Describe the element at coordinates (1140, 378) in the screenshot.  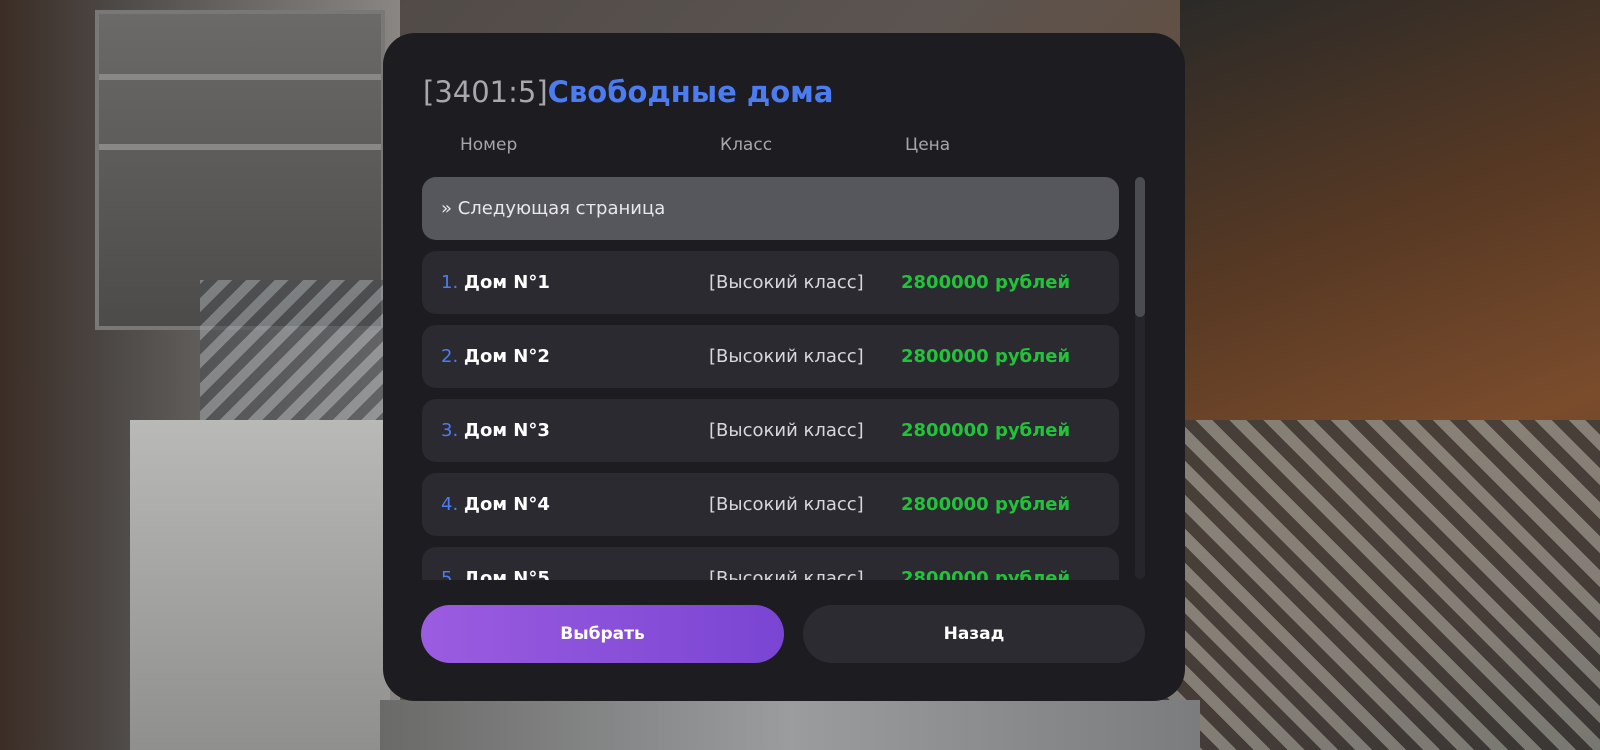
I see `list-scrollbar` at that location.